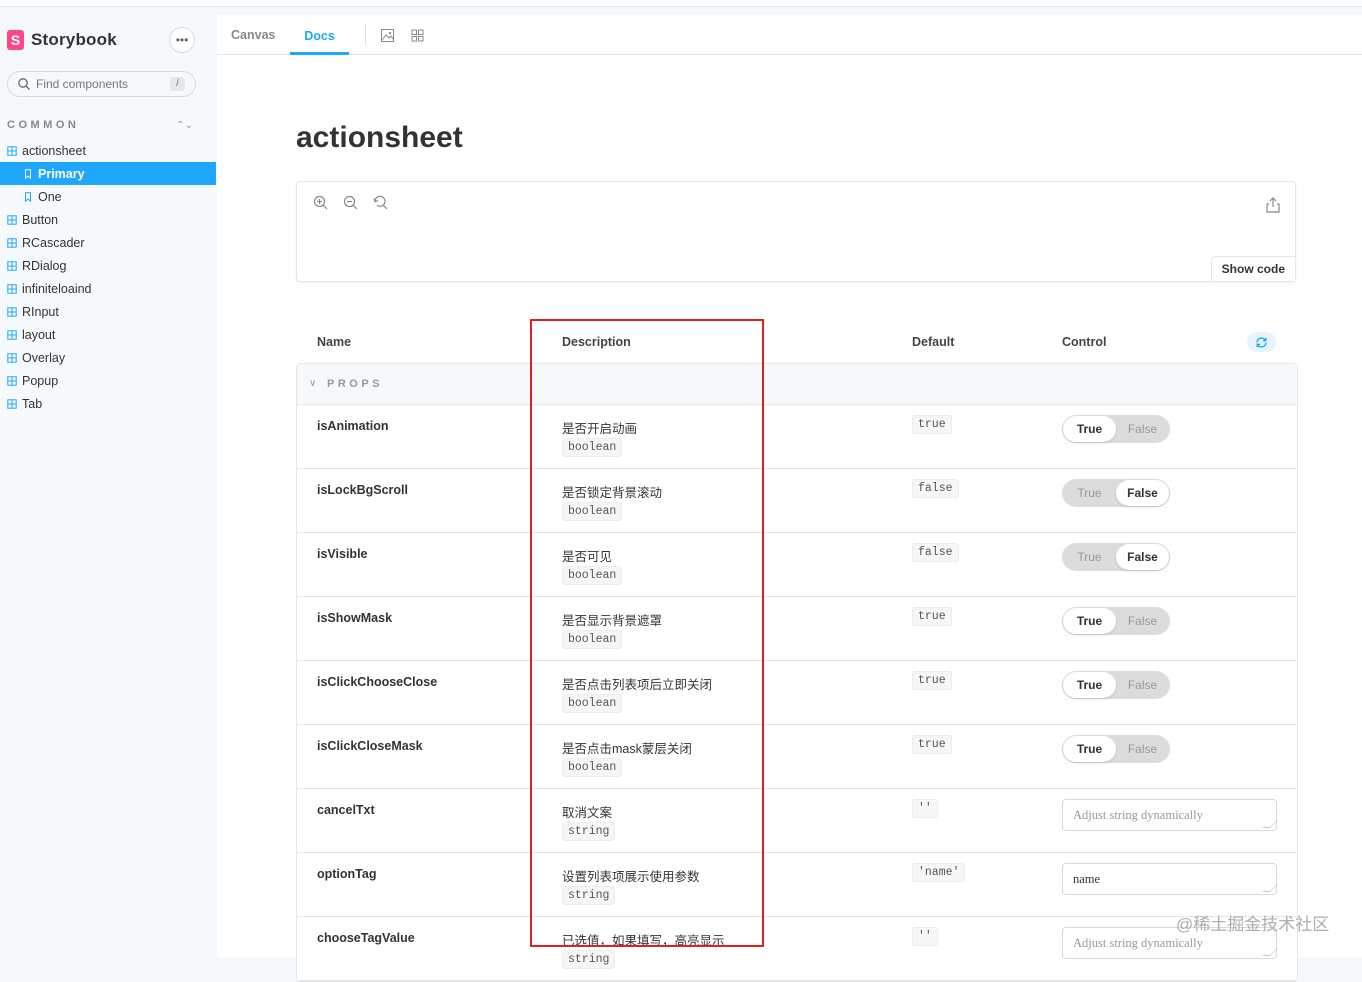 This screenshot has height=982, width=1362. What do you see at coordinates (108, 403) in the screenshot?
I see `sidebar-item-tab: Tab` at bounding box center [108, 403].